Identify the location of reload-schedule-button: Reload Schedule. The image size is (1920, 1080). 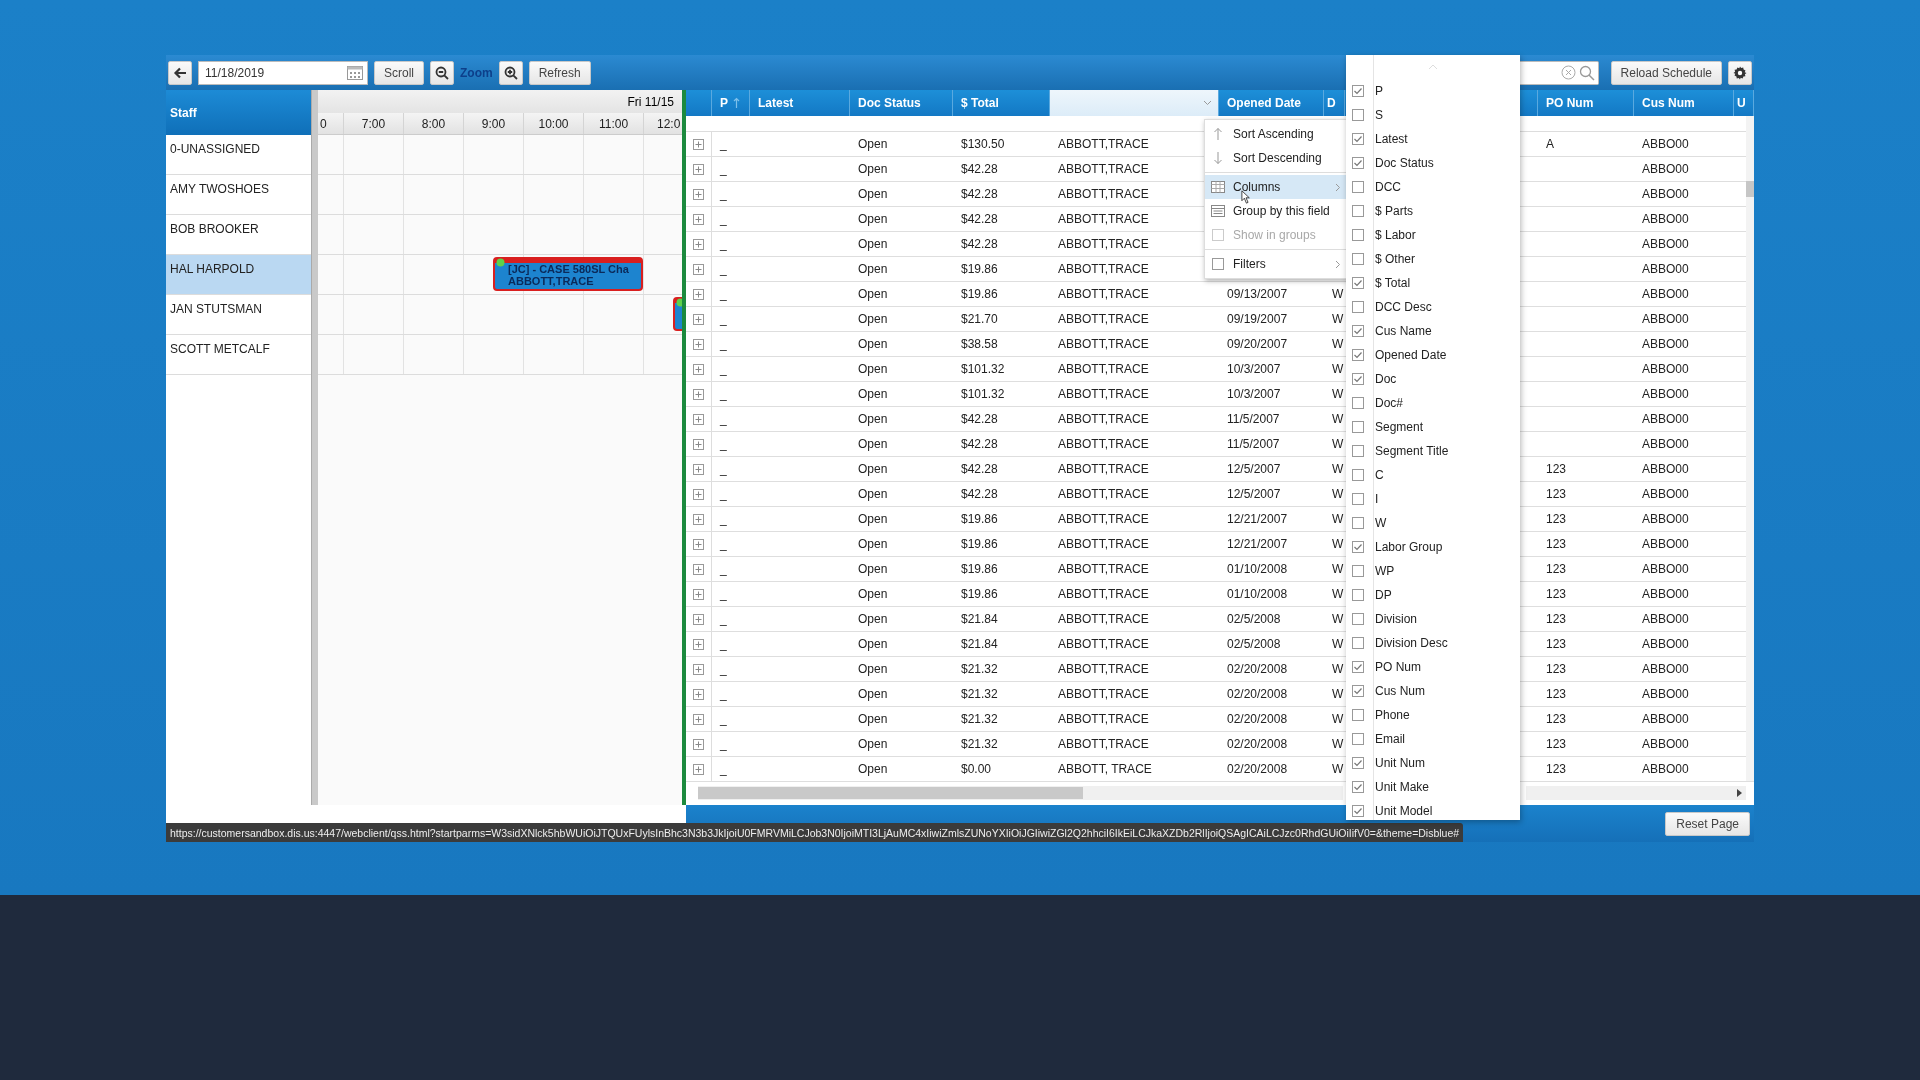
(1666, 72).